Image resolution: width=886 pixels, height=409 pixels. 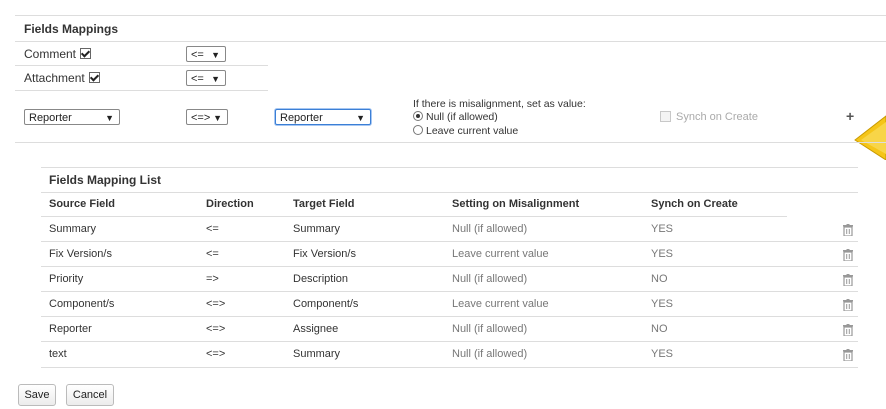 What do you see at coordinates (207, 117) in the screenshot?
I see `direction-select: <=> ▼` at bounding box center [207, 117].